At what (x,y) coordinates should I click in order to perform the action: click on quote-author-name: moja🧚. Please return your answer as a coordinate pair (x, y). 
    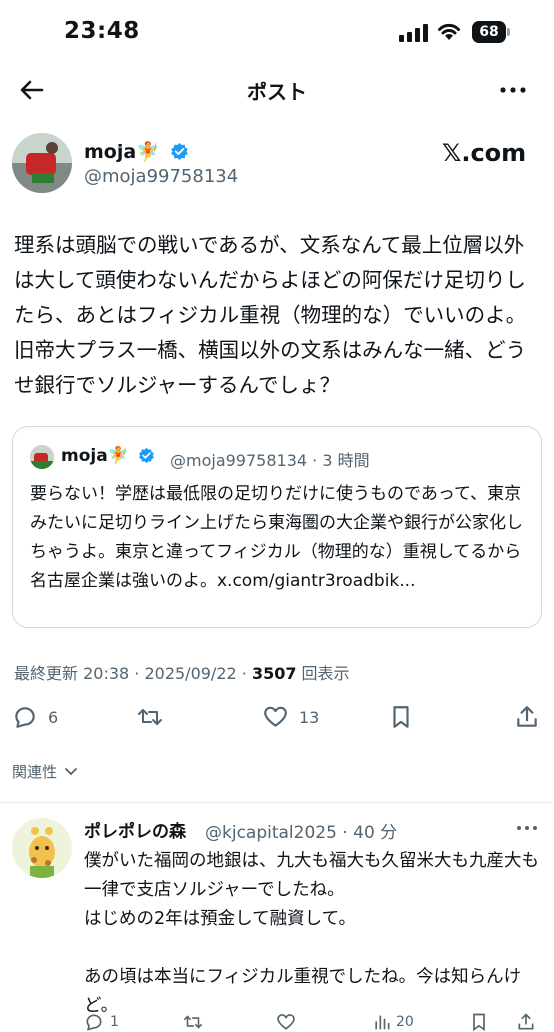
    Looking at the image, I should click on (108, 456).